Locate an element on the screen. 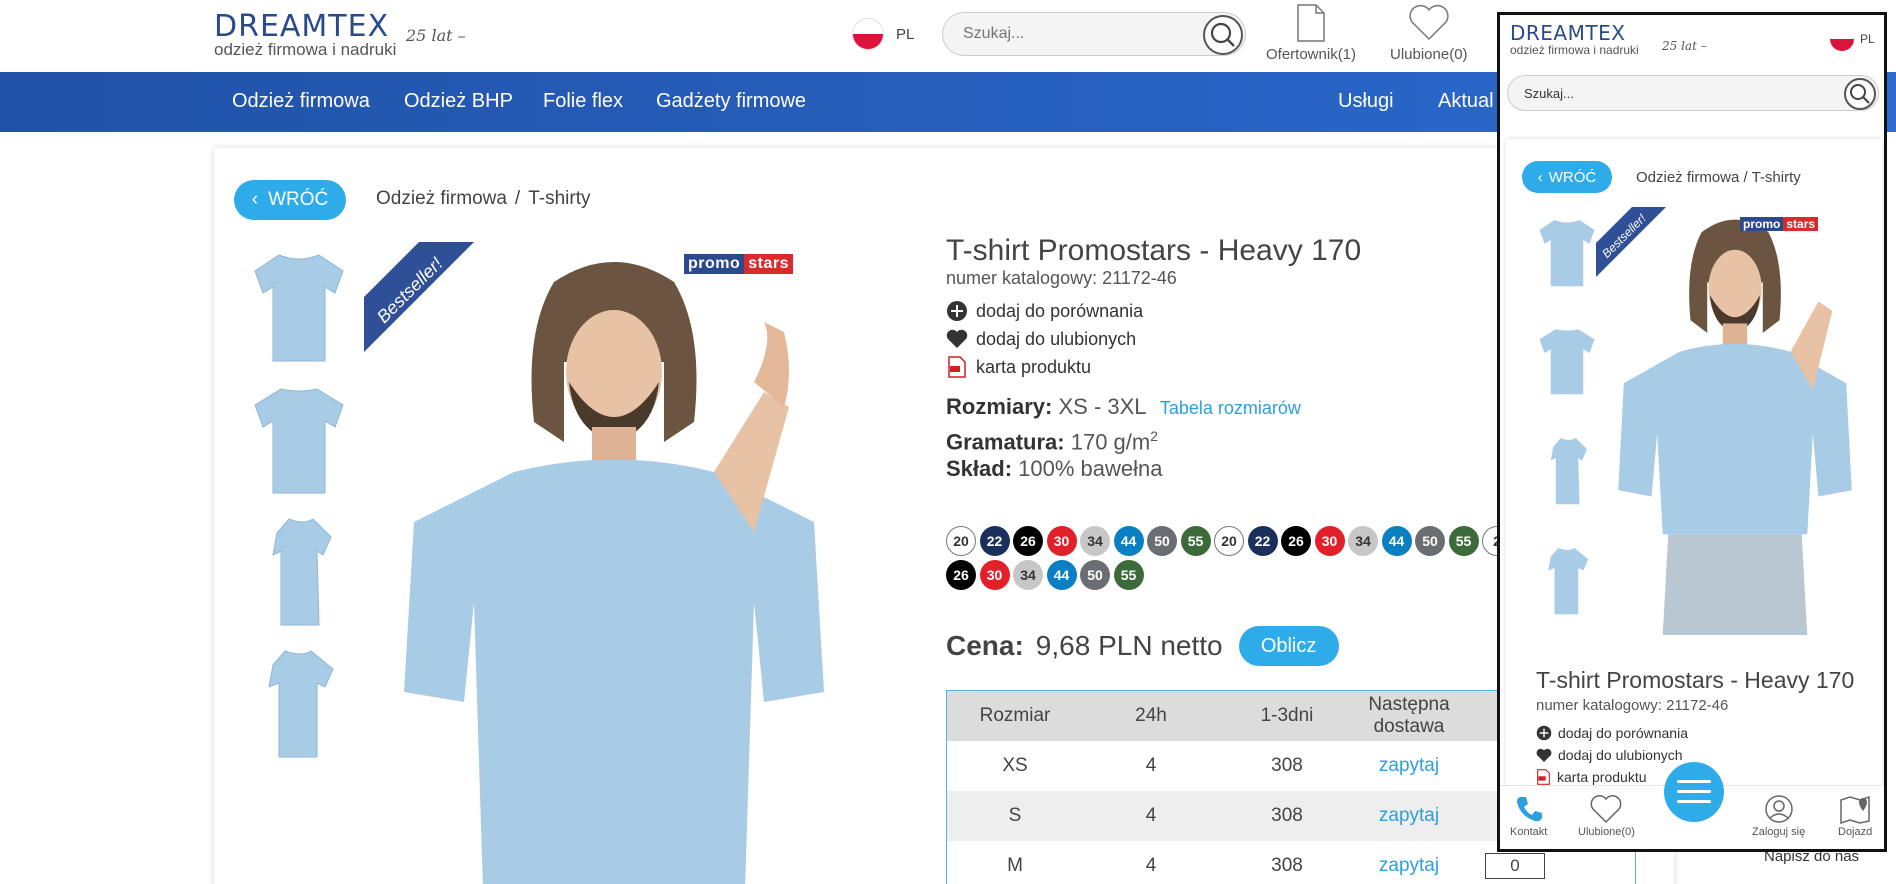  price-label: Cena: is located at coordinates (985, 645).